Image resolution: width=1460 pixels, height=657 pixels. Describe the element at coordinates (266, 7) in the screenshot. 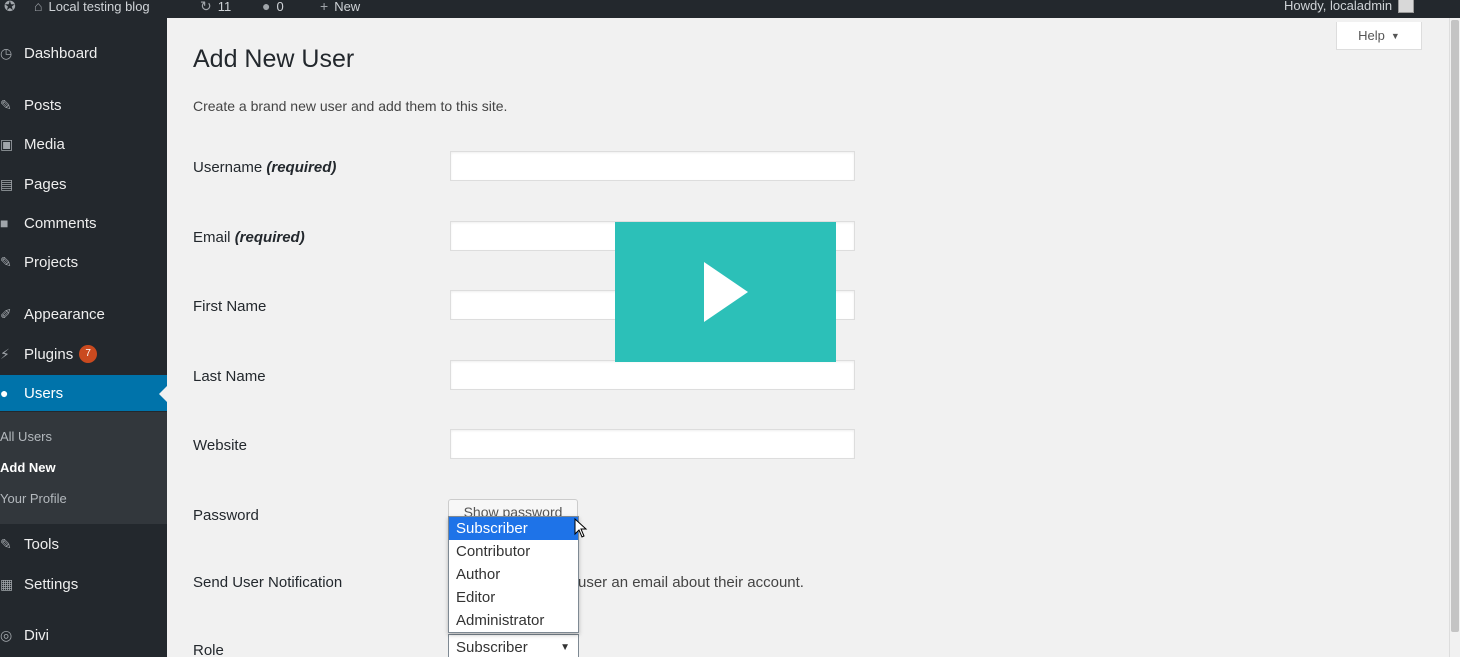

I see `comment-bubble-icon: ●` at that location.